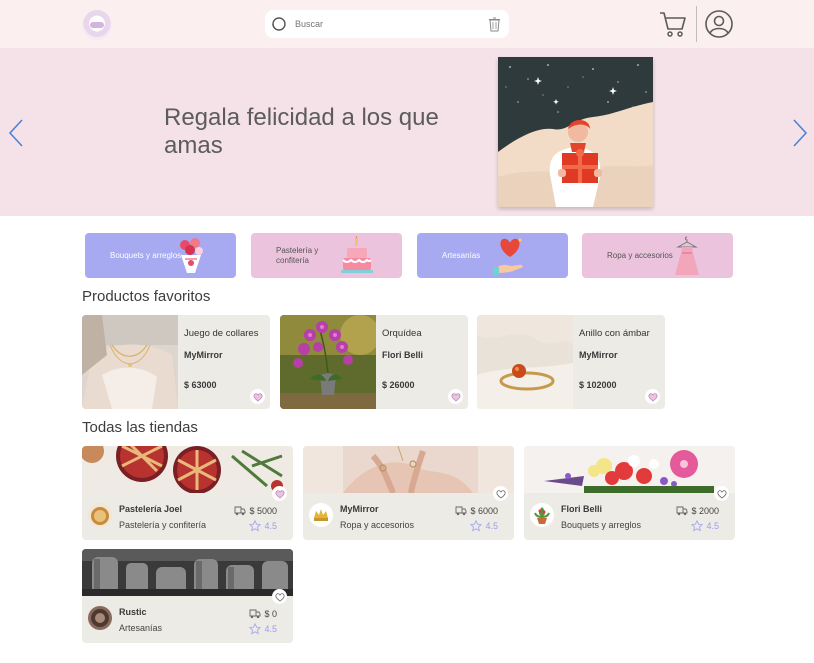 The height and width of the screenshot is (663, 814). Describe the element at coordinates (359, 509) in the screenshot. I see `store-name: MyMirror` at that location.